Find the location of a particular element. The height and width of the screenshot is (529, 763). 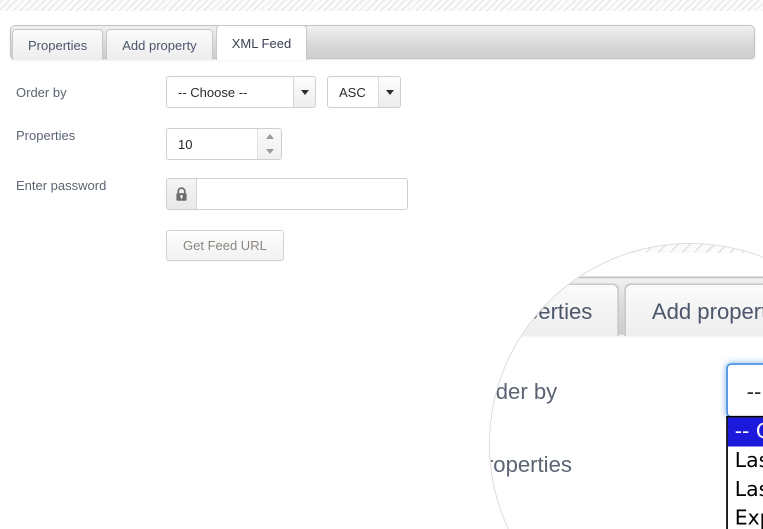

row-order-by: Order by -- Choose -- ASC is located at coordinates (381, 92).